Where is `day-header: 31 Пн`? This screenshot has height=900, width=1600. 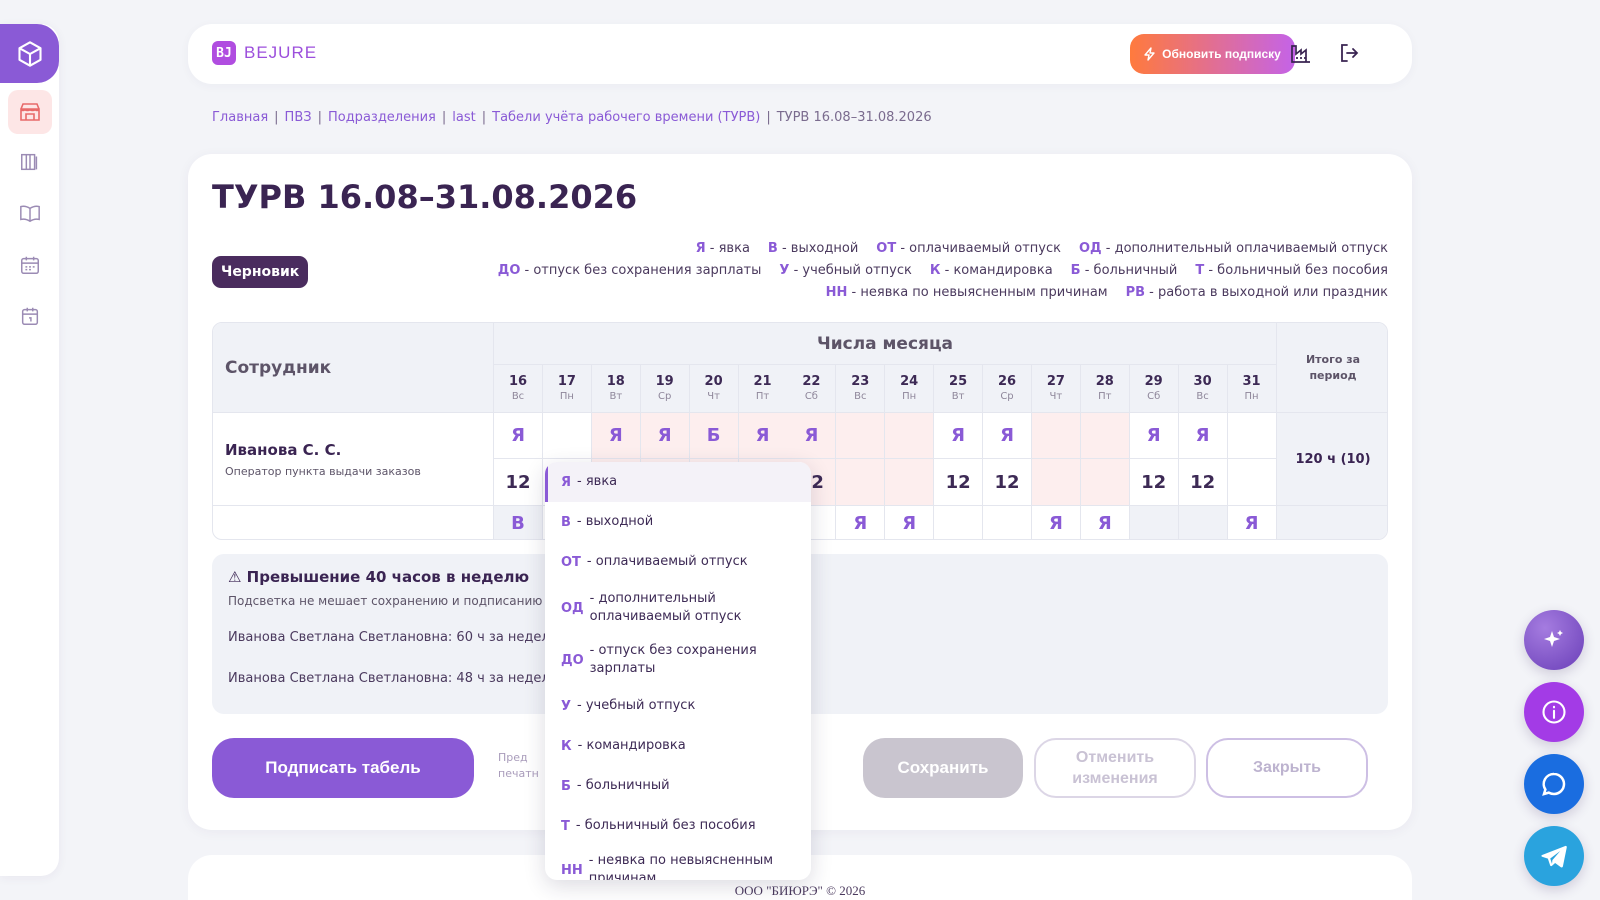
day-header: 31 Пн is located at coordinates (1252, 389).